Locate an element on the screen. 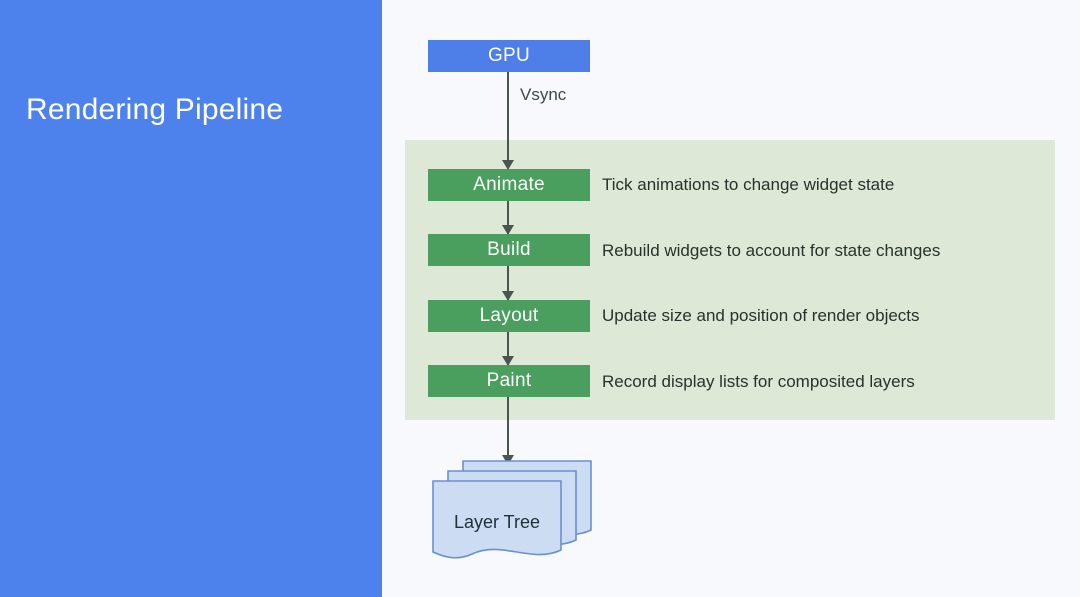 This screenshot has height=597, width=1080. node-animate-label: Animate is located at coordinates (509, 184).